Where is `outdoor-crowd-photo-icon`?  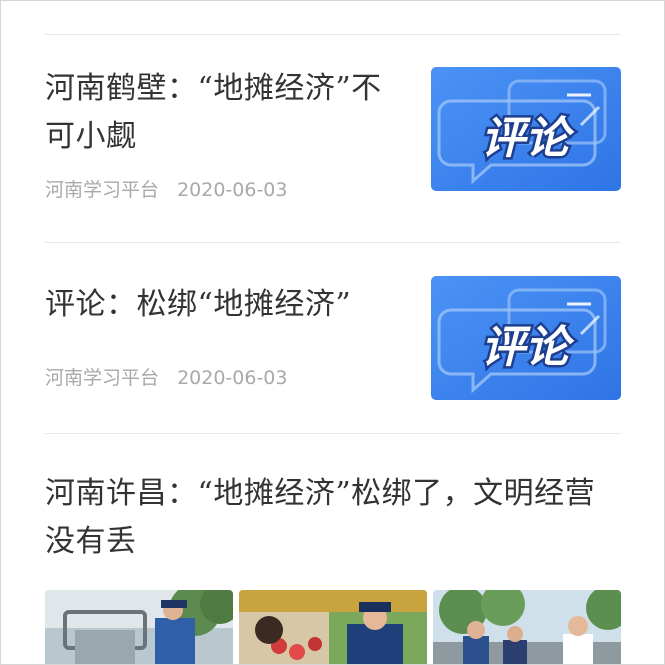 outdoor-crowd-photo-icon is located at coordinates (527, 627).